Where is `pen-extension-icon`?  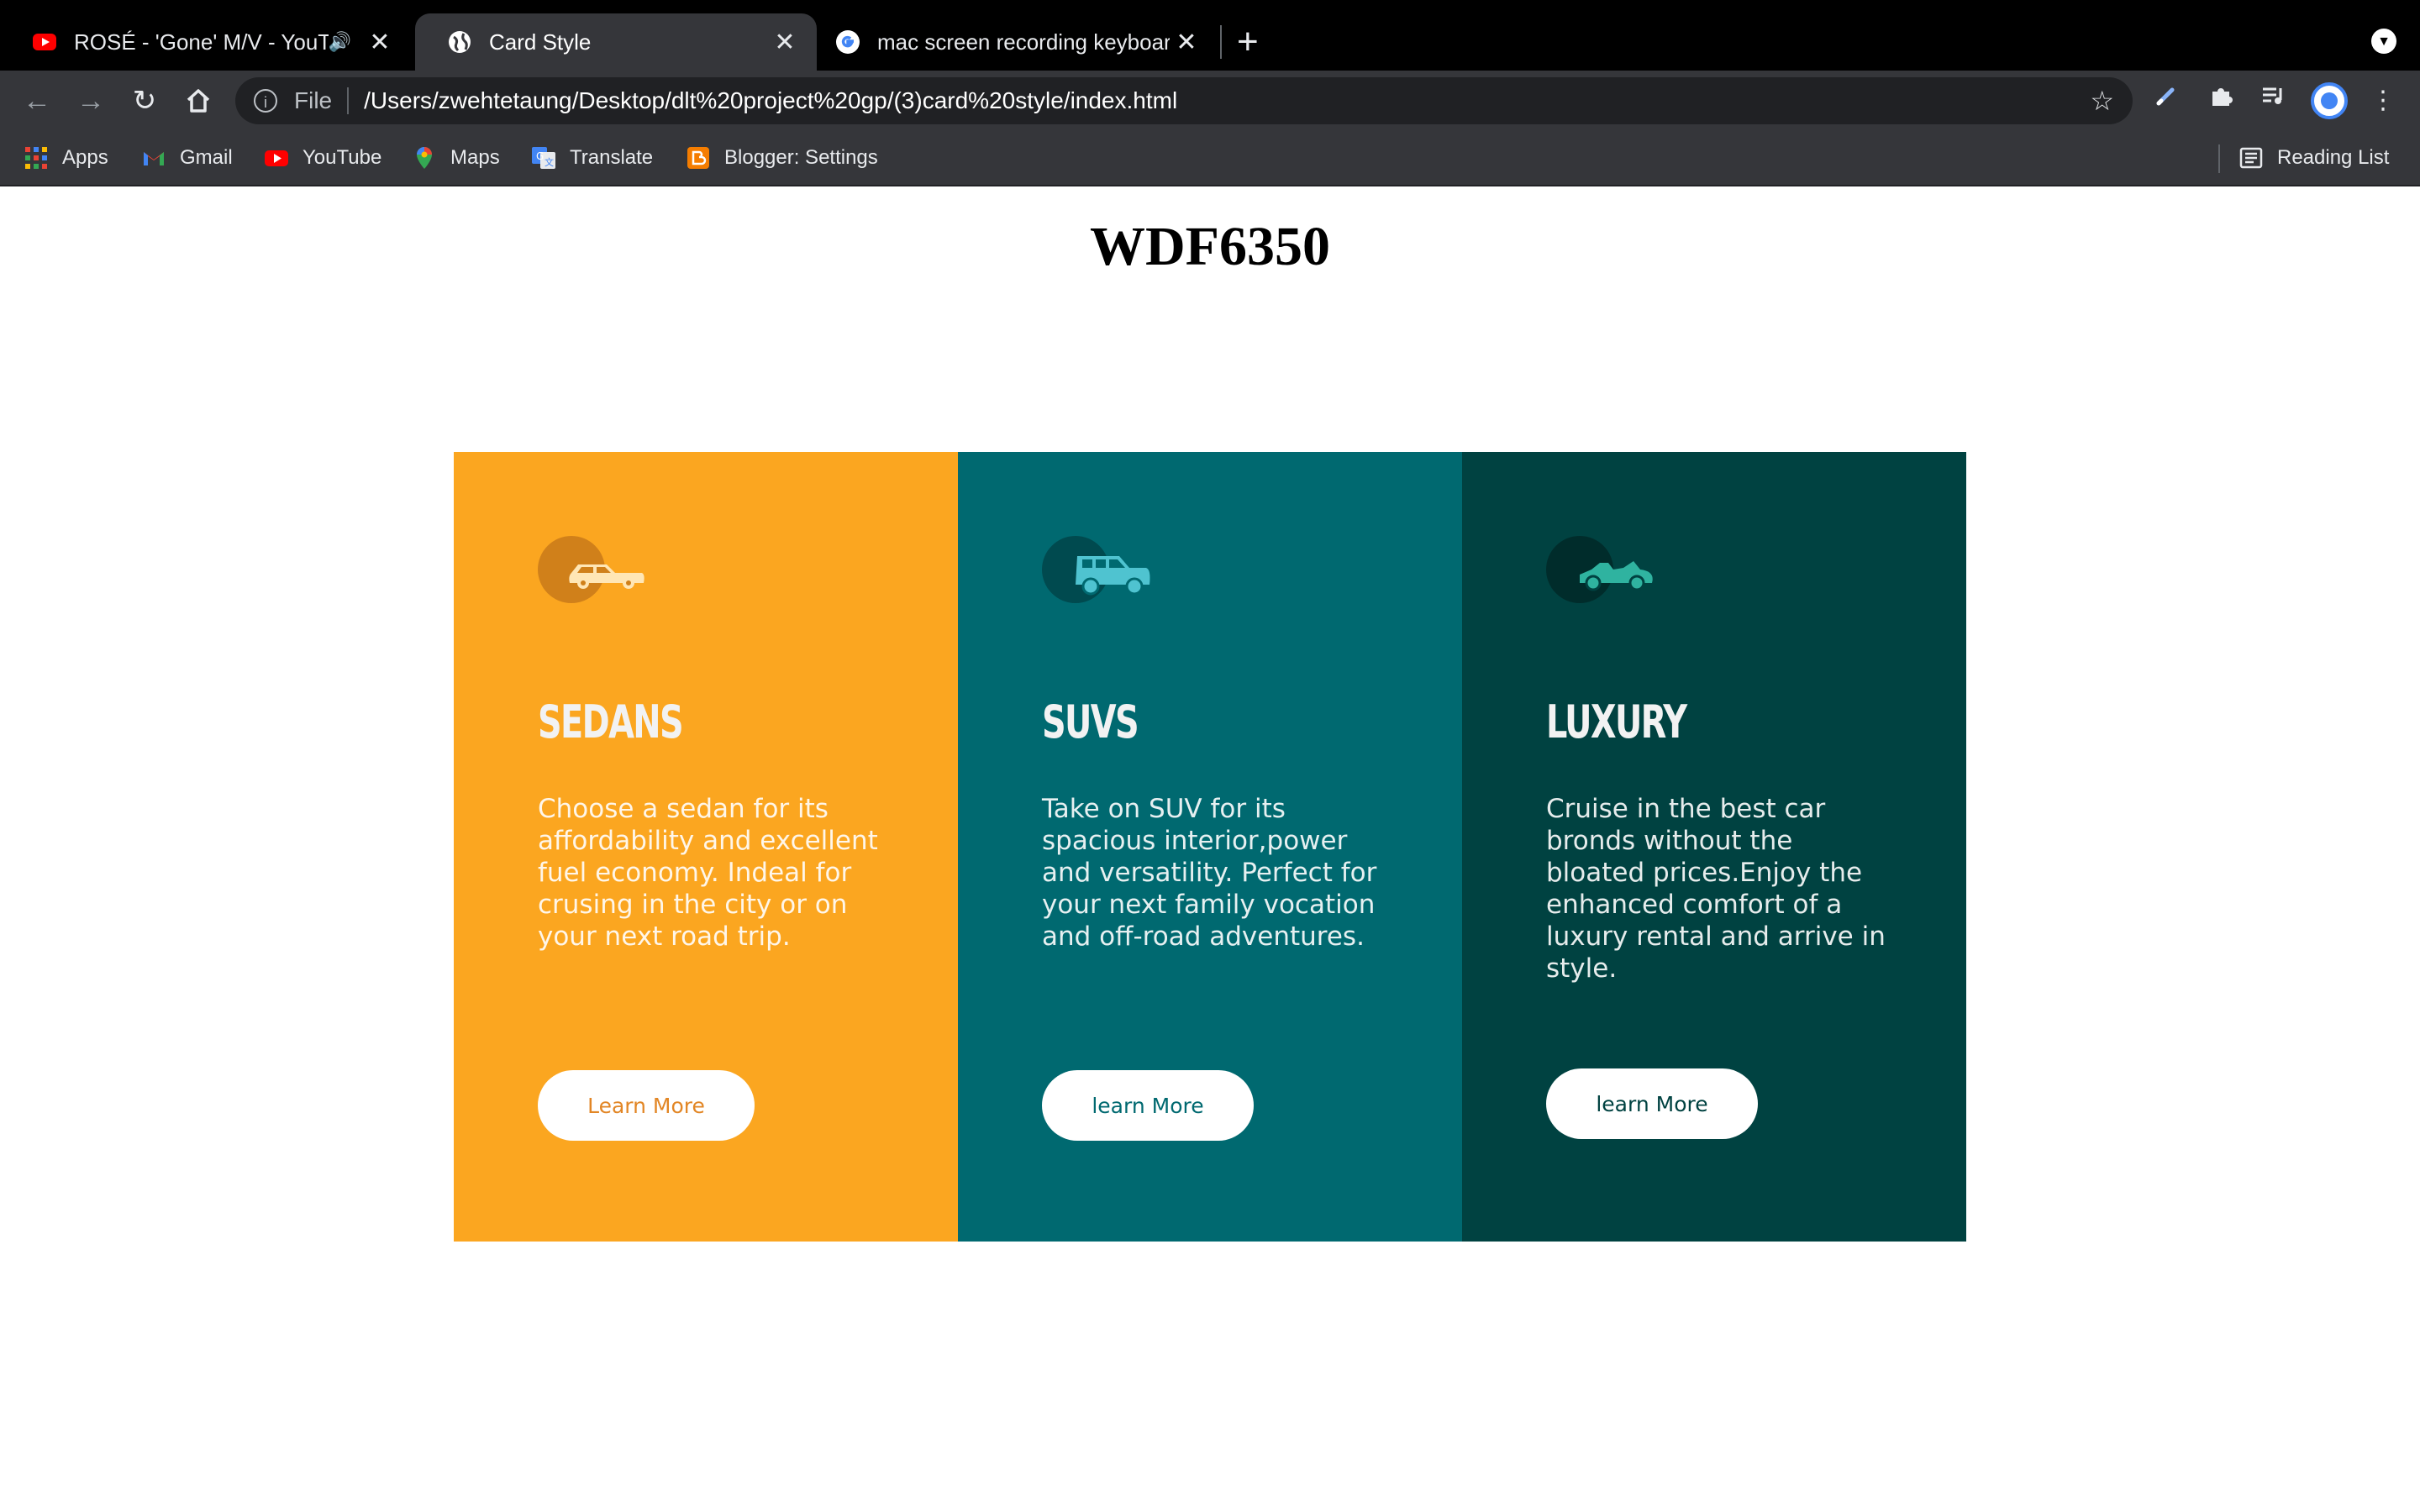 pen-extension-icon is located at coordinates (2166, 100).